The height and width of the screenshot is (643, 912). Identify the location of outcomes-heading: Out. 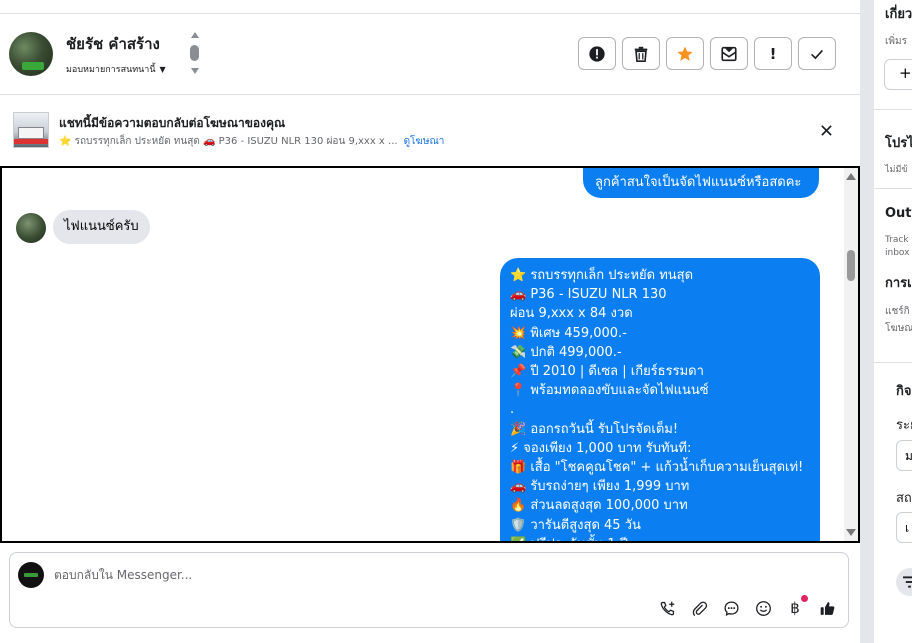
(898, 213).